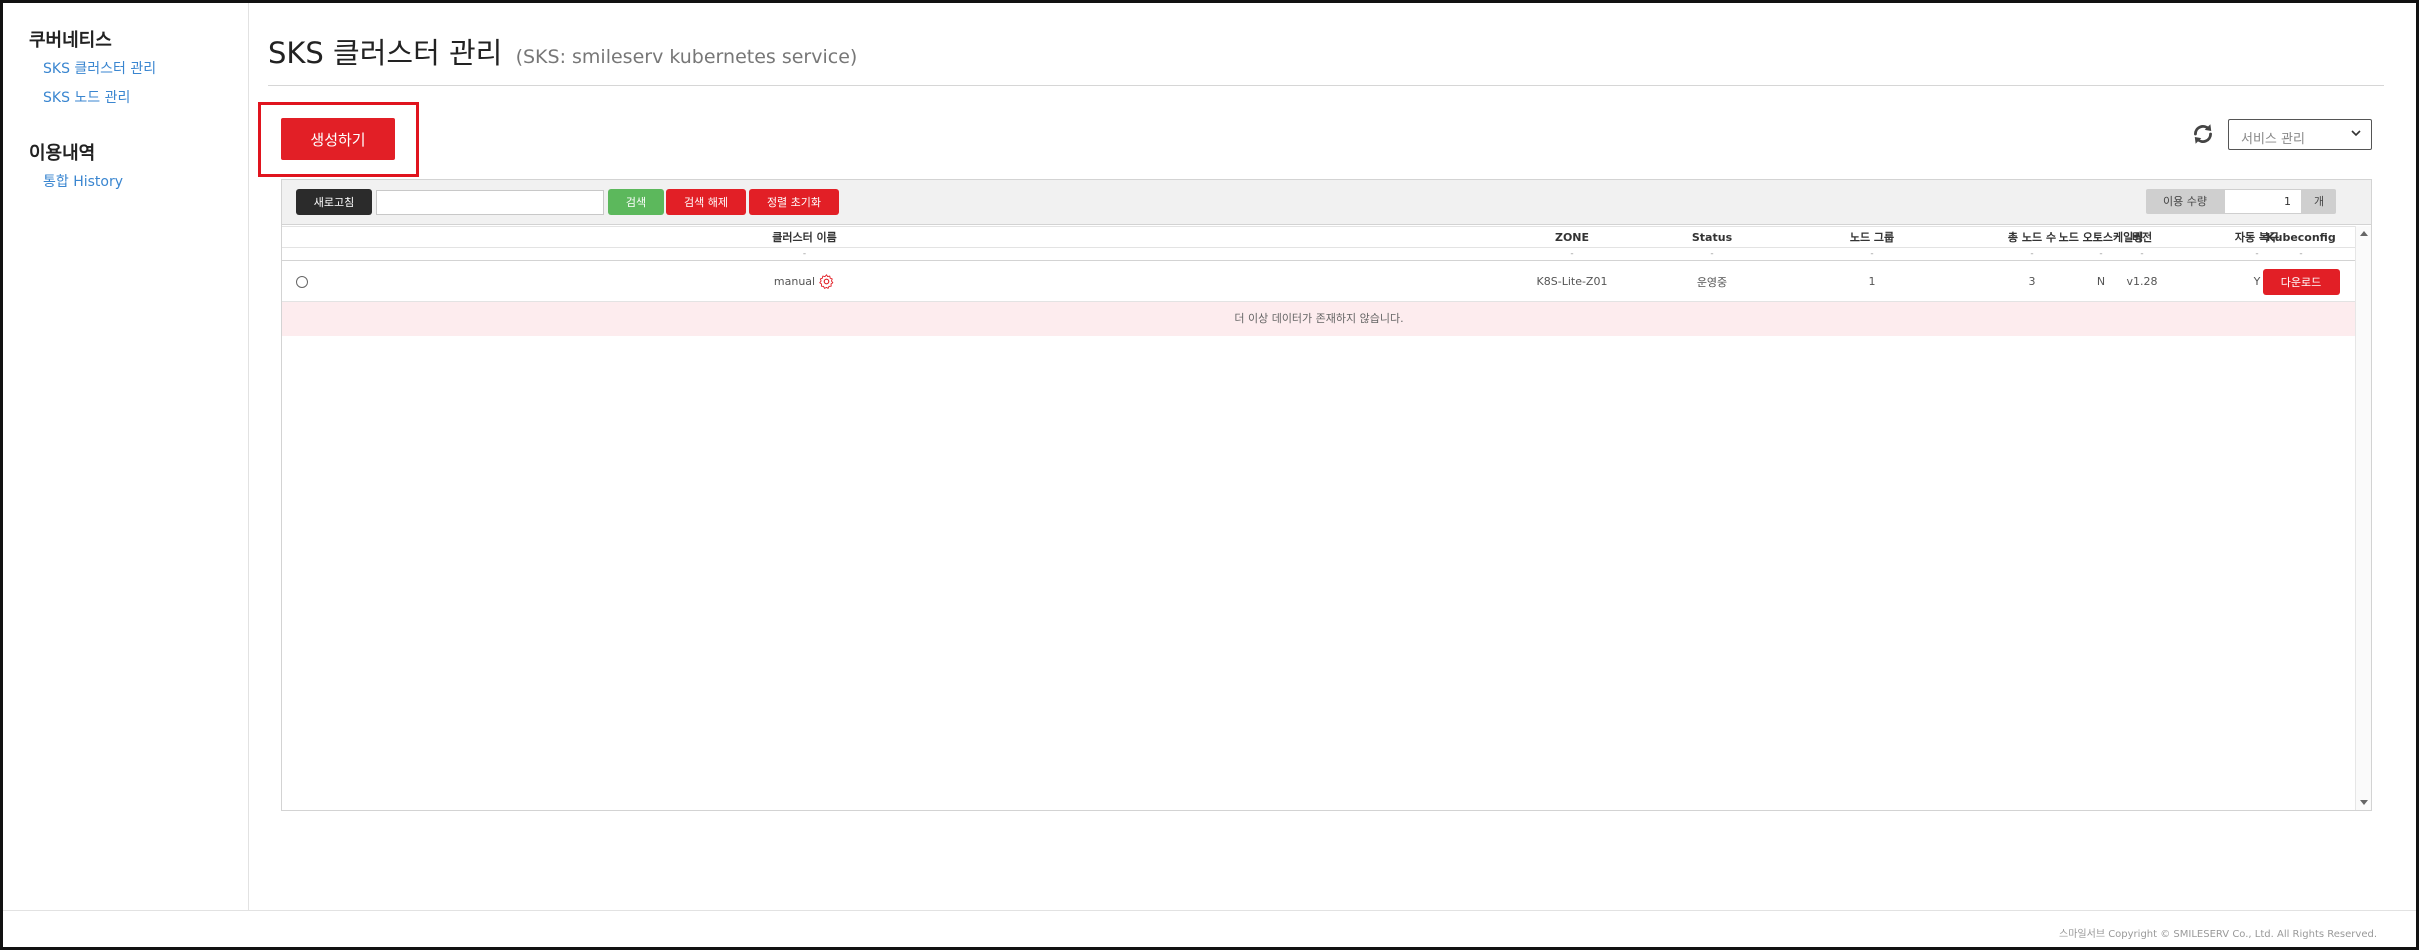  What do you see at coordinates (1572, 281) in the screenshot?
I see `cell-zone: K8S-Lite-Z01` at bounding box center [1572, 281].